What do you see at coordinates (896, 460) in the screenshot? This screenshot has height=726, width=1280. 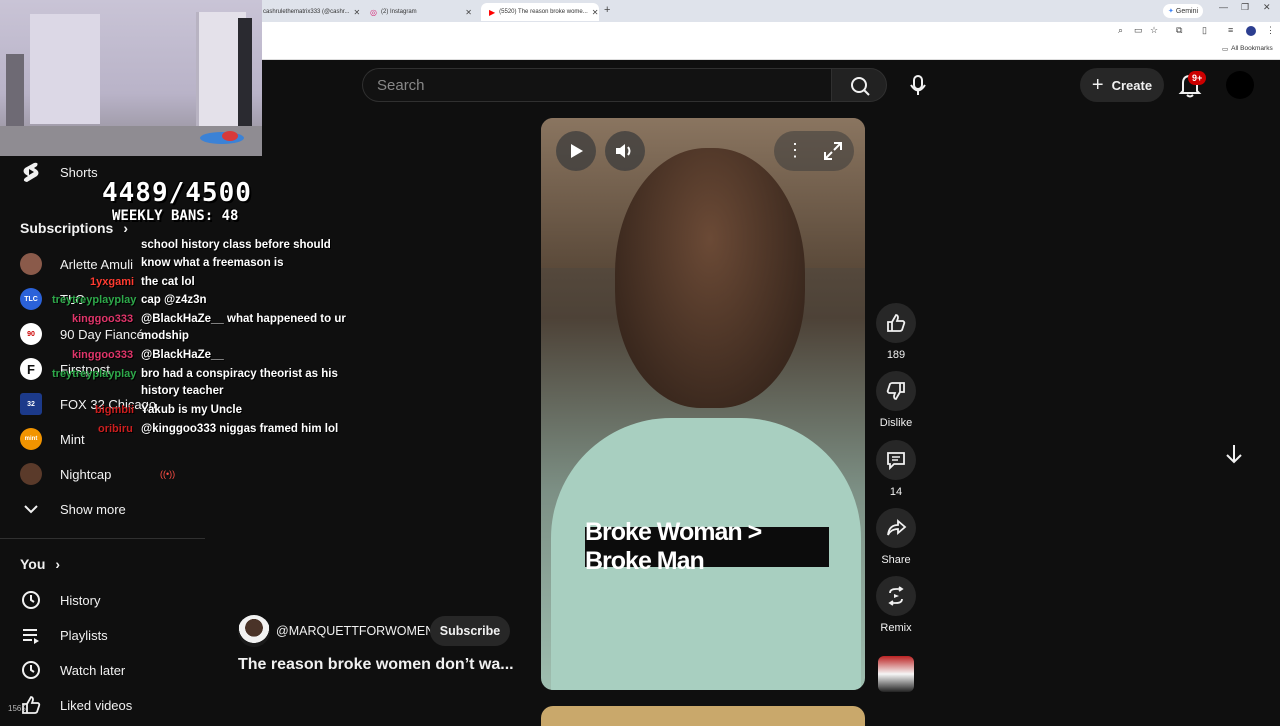 I see `comments-button` at bounding box center [896, 460].